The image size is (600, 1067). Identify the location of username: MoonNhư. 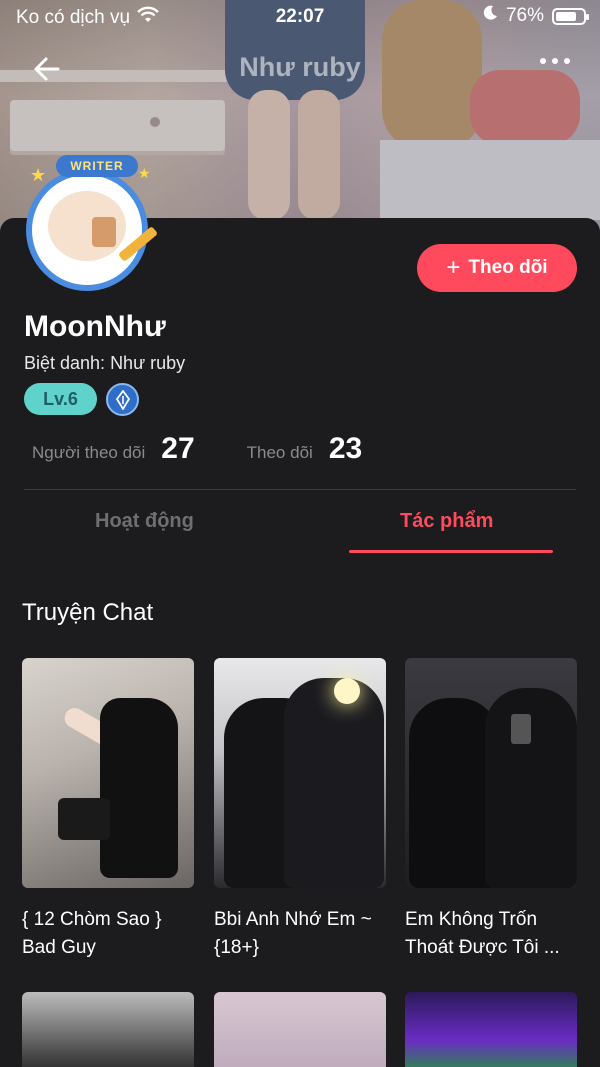
(95, 326).